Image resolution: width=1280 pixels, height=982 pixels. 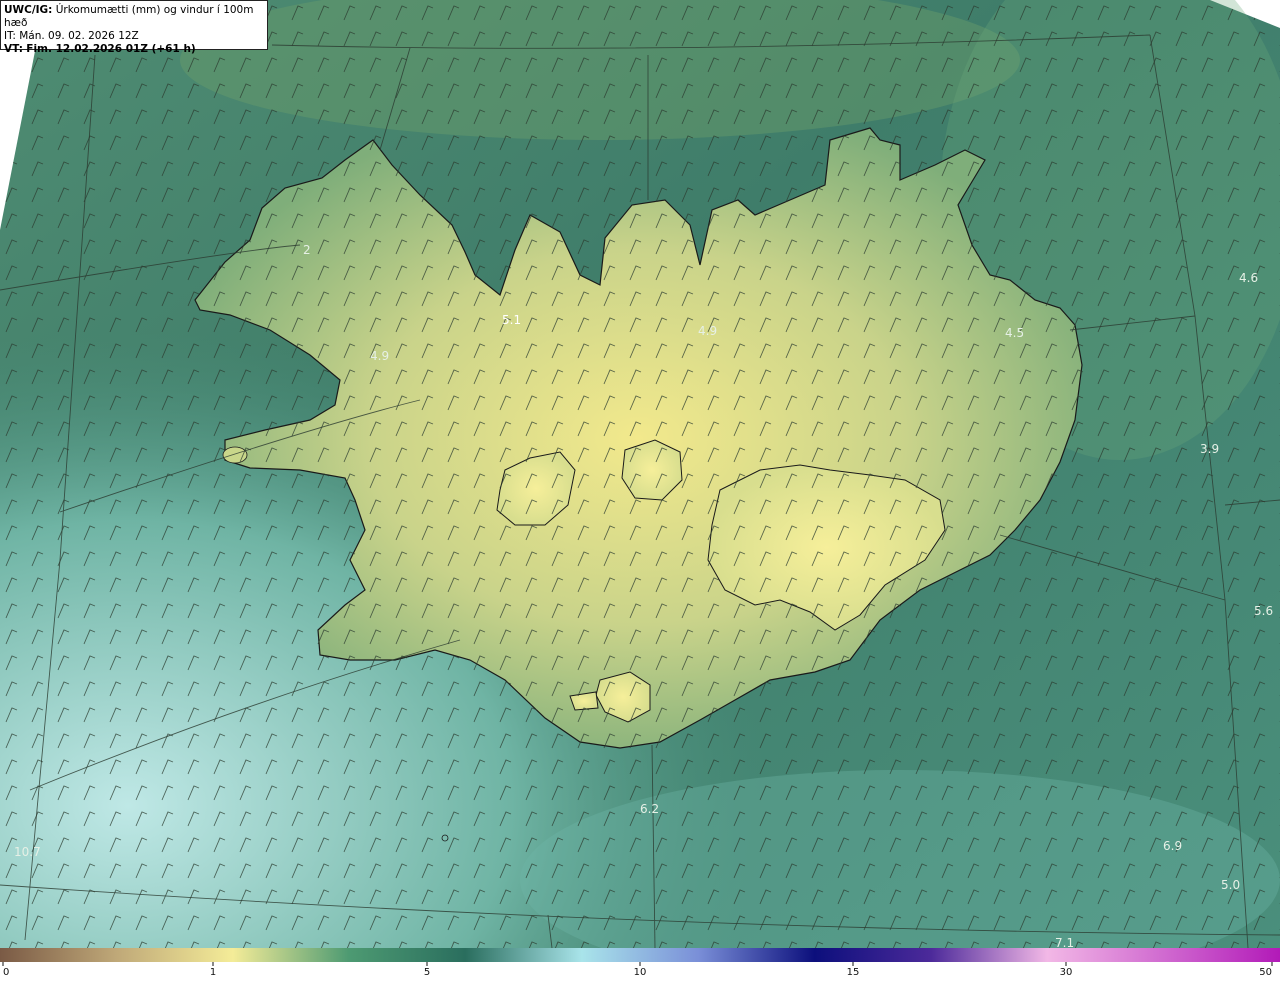 What do you see at coordinates (640, 963) in the screenshot?
I see `colorbar: 0 1 5 10 15 30 50` at bounding box center [640, 963].